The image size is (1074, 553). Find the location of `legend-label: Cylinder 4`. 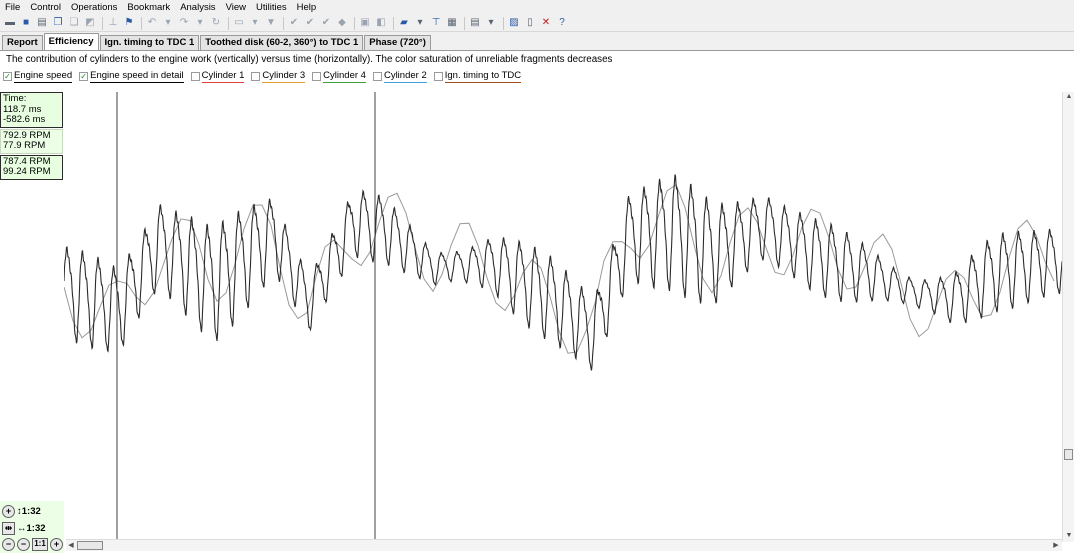

legend-label: Cylinder 4 is located at coordinates (344, 76).